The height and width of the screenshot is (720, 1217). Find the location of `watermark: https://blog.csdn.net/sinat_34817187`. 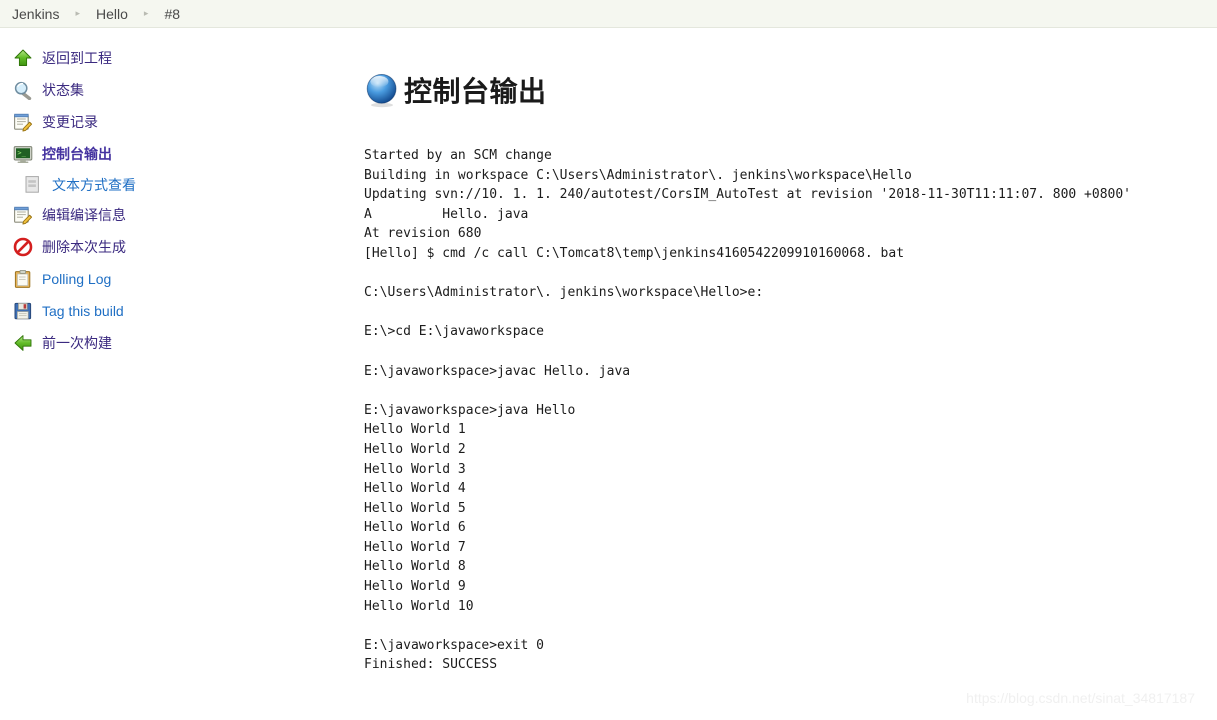

watermark: https://blog.csdn.net/sinat_34817187 is located at coordinates (1080, 698).